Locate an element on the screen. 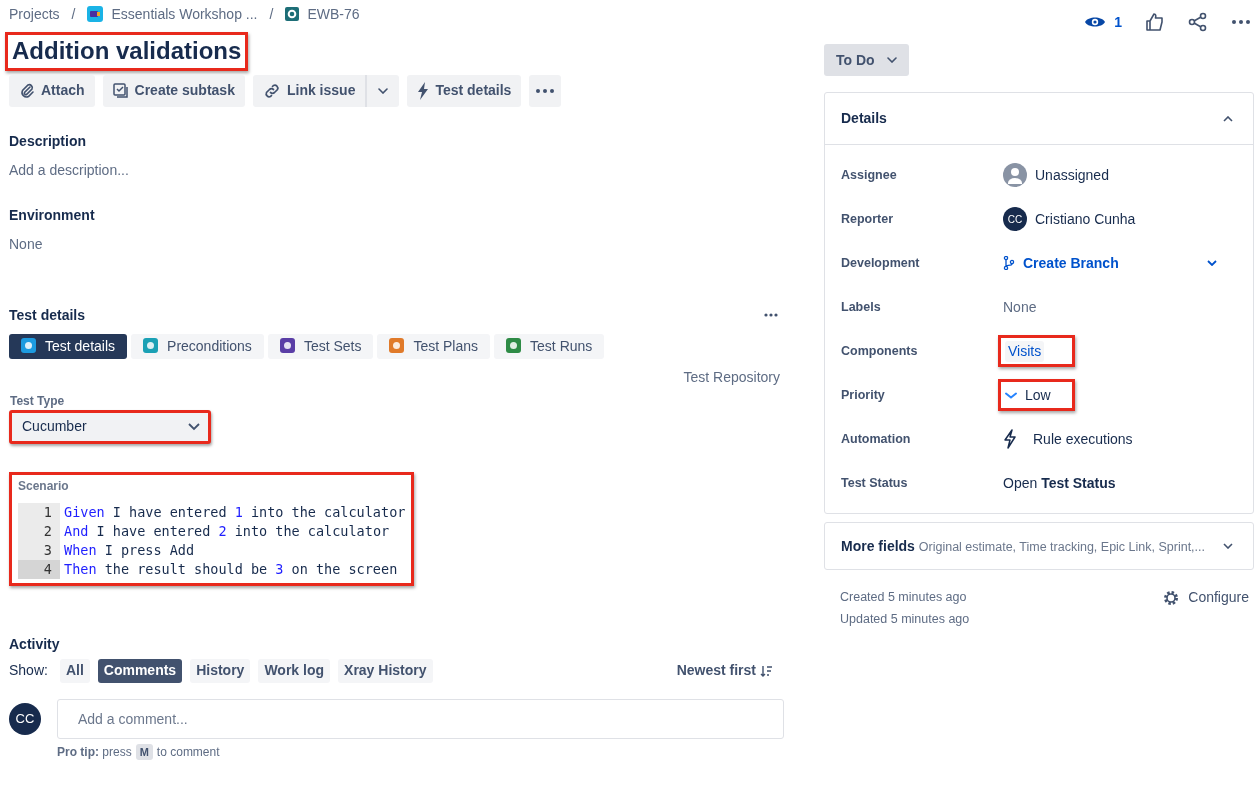 The height and width of the screenshot is (794, 1260). section-heading: Description is located at coordinates (48, 141).